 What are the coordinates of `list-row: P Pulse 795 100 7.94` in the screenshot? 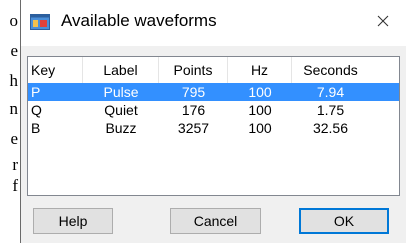 It's located at (213, 92).